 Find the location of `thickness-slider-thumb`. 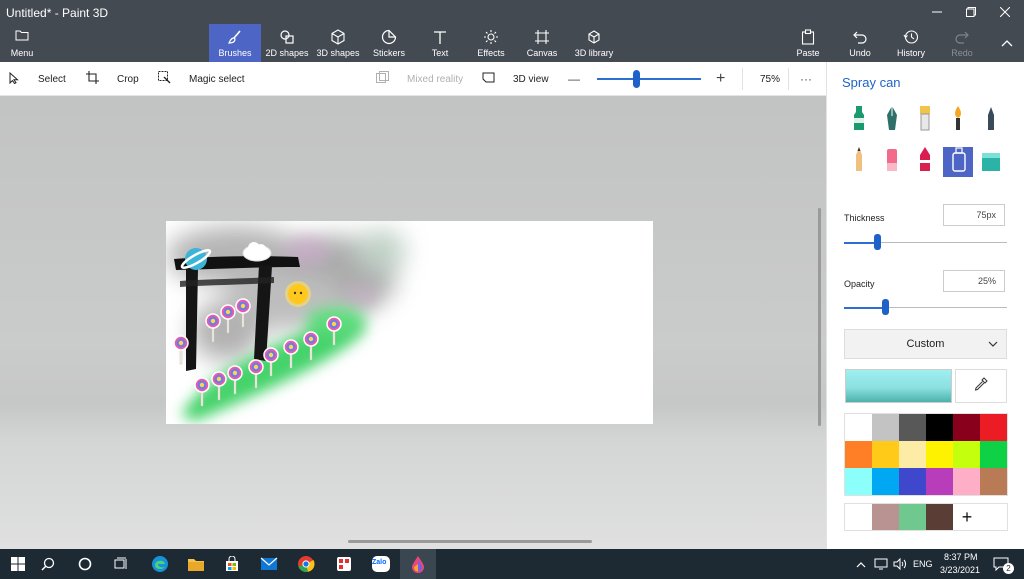

thickness-slider-thumb is located at coordinates (877, 242).